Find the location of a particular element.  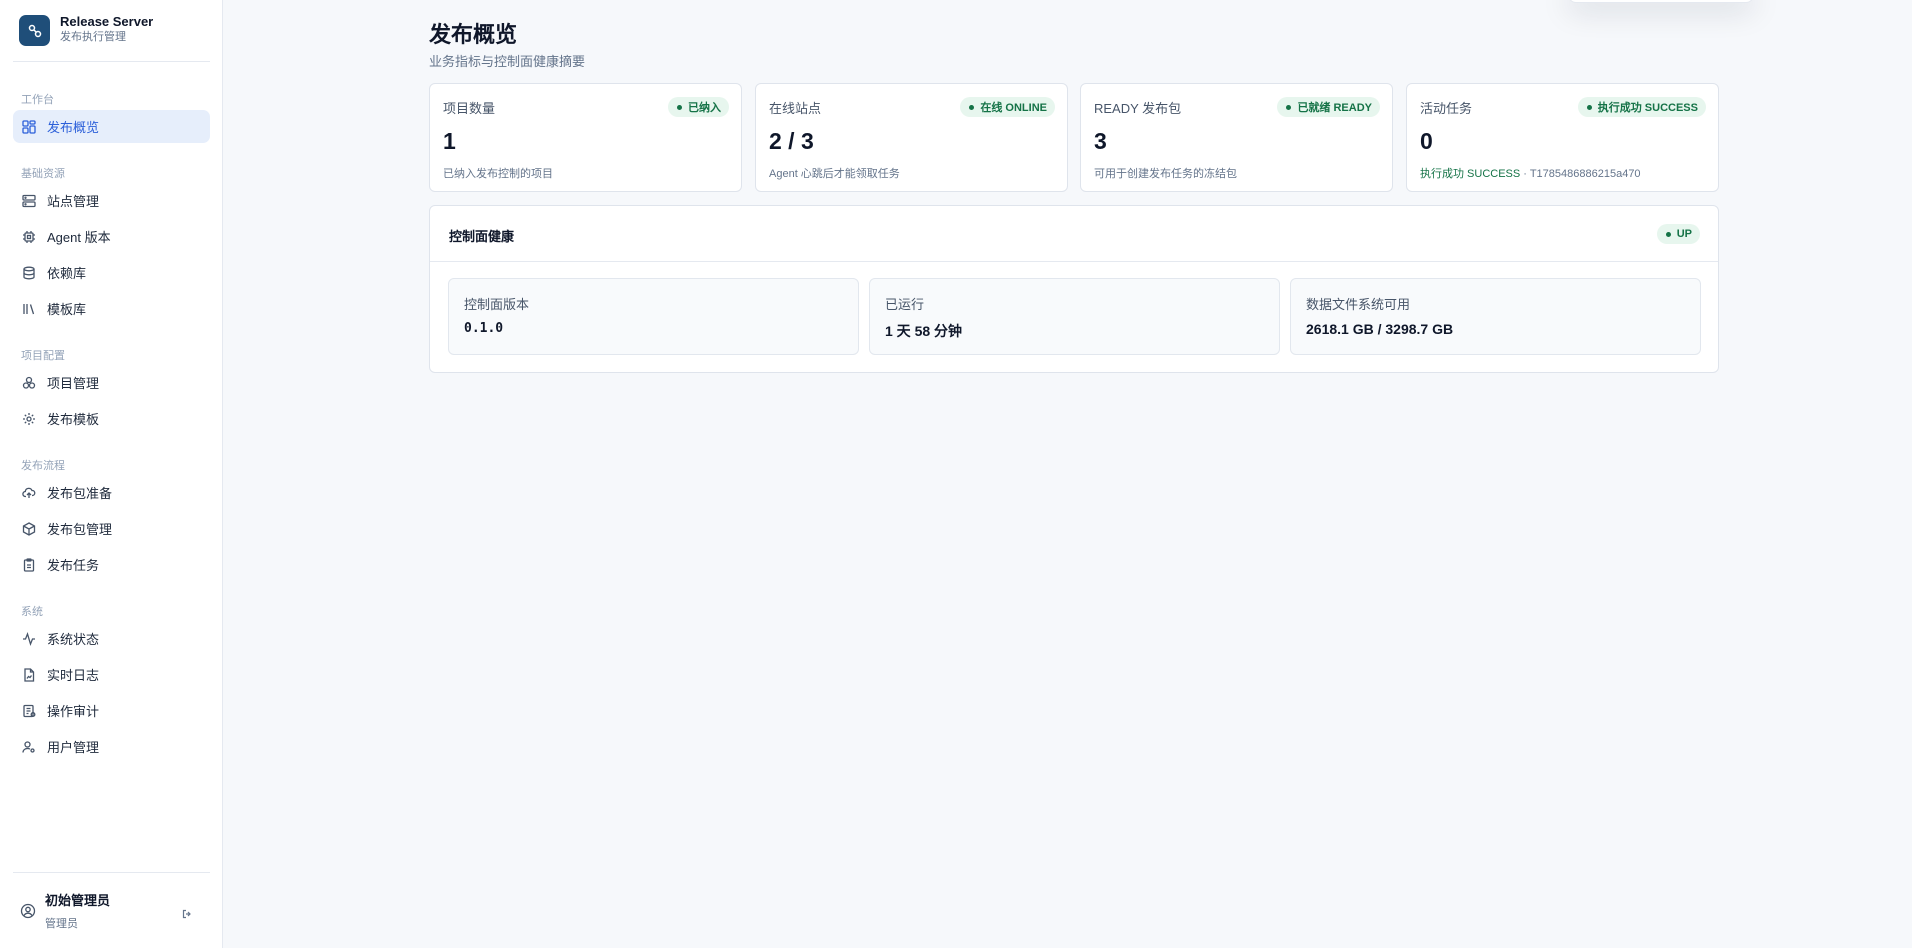

boxes-icon is located at coordinates (29, 383).